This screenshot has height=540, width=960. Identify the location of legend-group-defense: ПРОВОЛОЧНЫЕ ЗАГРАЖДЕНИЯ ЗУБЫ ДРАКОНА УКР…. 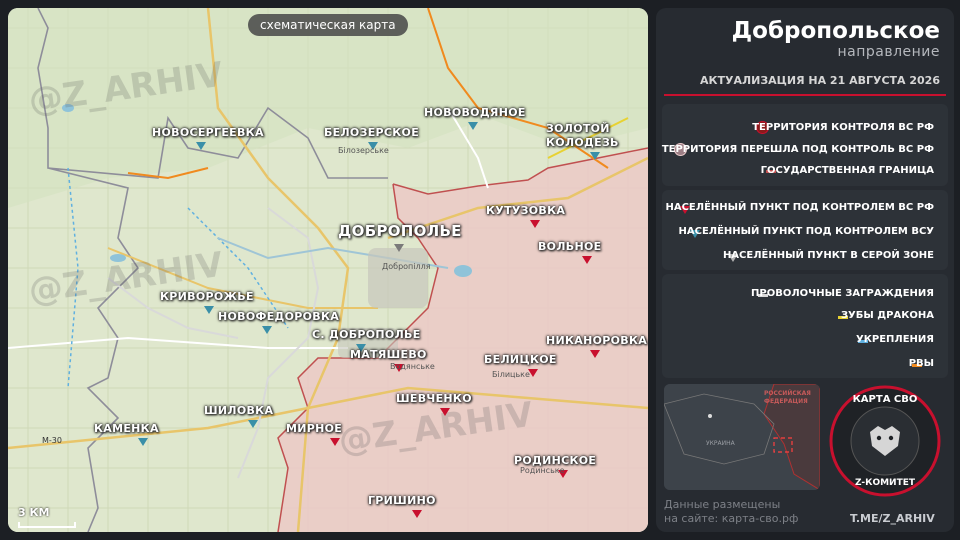
(805, 326).